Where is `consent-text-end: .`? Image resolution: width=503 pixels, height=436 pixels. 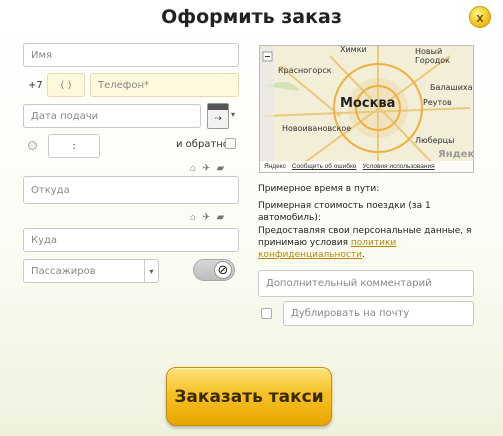 consent-text-end: . is located at coordinates (363, 255).